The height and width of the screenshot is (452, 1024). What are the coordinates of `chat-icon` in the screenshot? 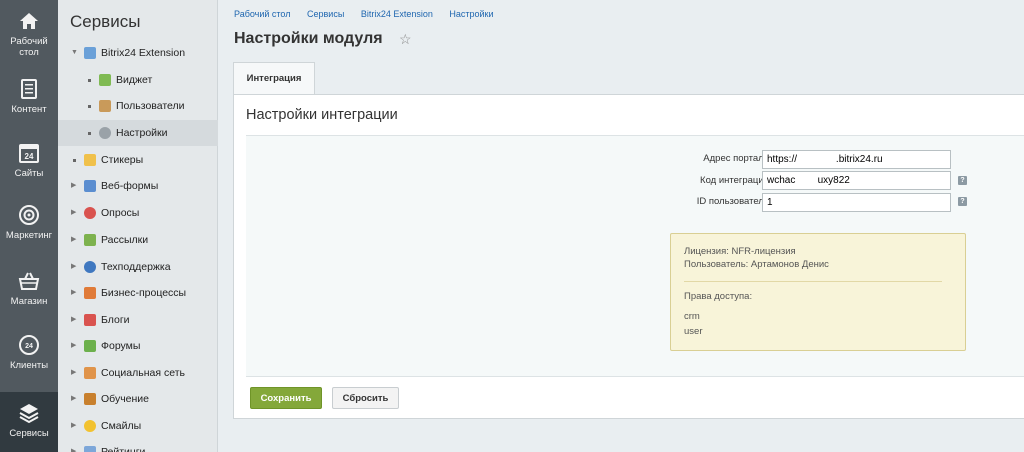 It's located at (90, 346).